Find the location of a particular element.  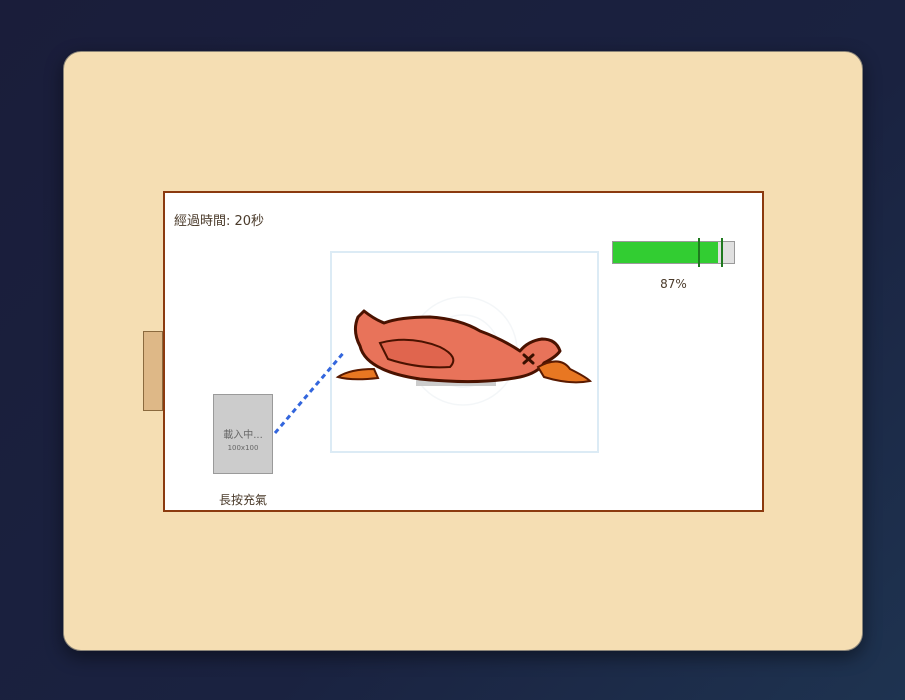

gauge-percent: 87% is located at coordinates (673, 284).